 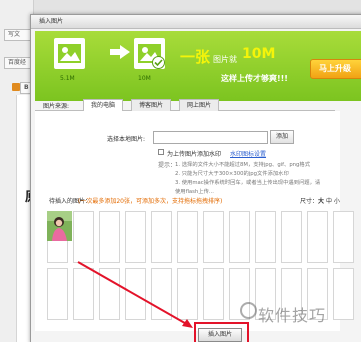 I want to click on annotation-arrow, so click(x=135, y=294).